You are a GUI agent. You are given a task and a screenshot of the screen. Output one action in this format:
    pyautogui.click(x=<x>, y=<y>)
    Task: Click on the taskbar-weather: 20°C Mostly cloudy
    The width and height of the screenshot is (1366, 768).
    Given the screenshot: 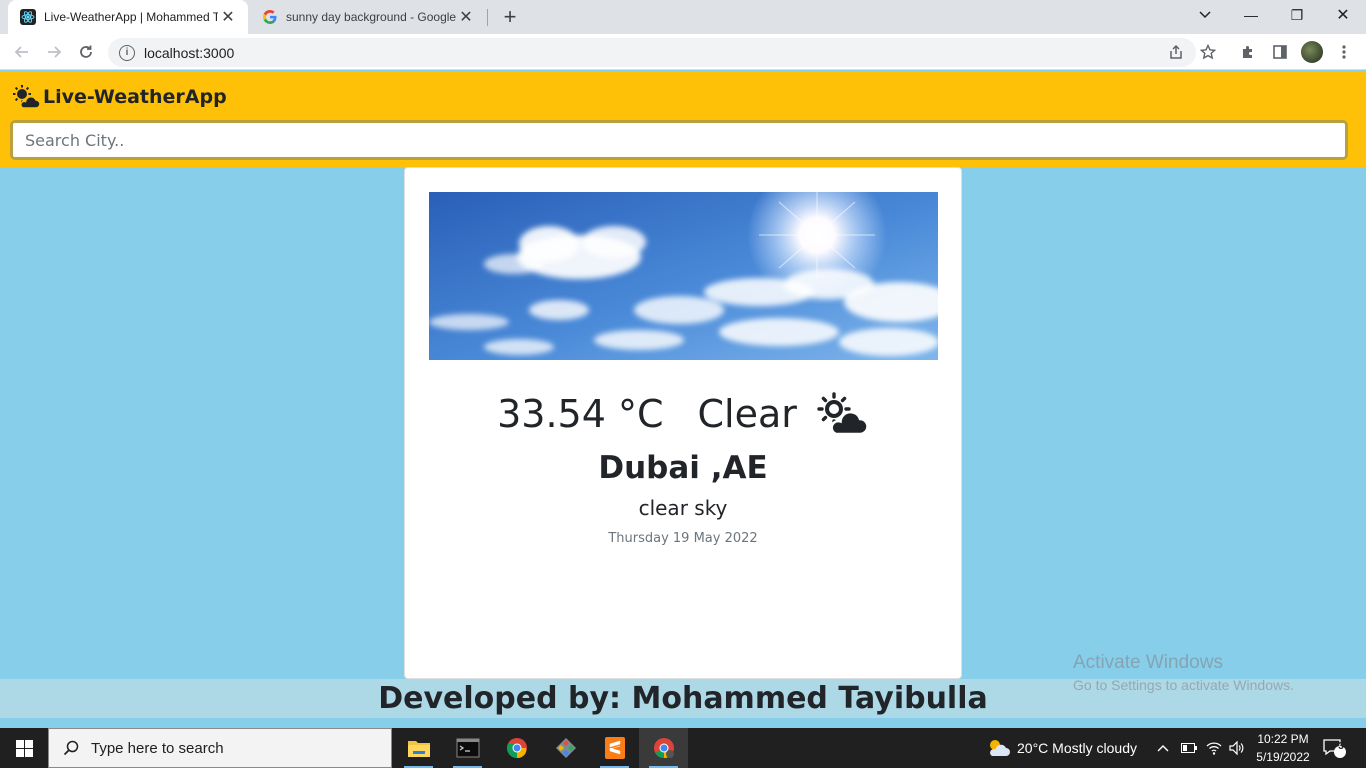 What is the action you would take?
    pyautogui.click(x=1061, y=748)
    